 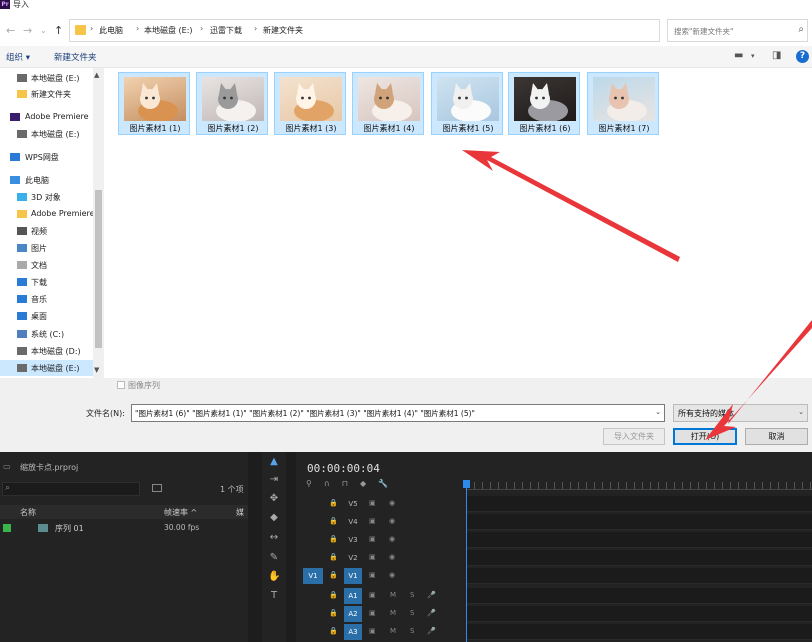 I want to click on track-v1: V1 🔒 V1 ▣ ◉, so click(x=554, y=576).